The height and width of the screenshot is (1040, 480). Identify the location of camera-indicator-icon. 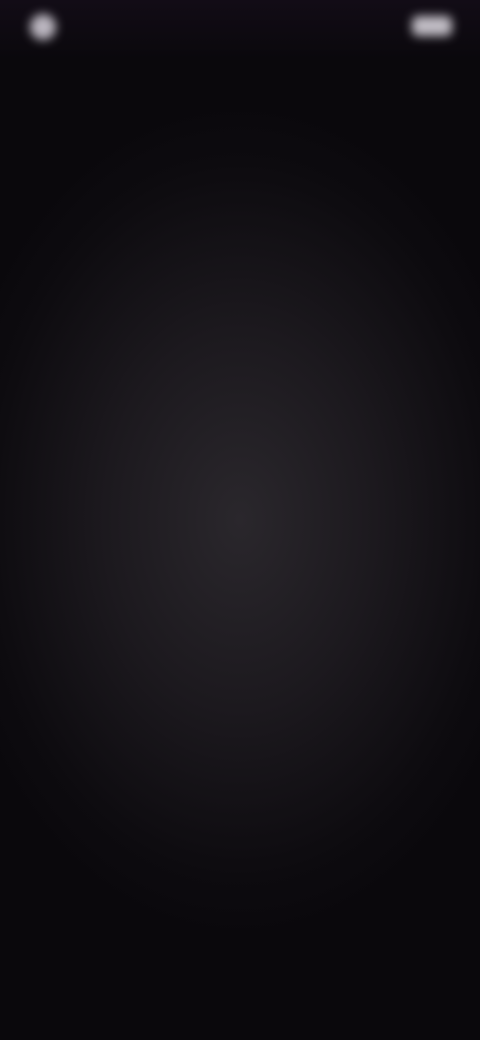
(43, 27).